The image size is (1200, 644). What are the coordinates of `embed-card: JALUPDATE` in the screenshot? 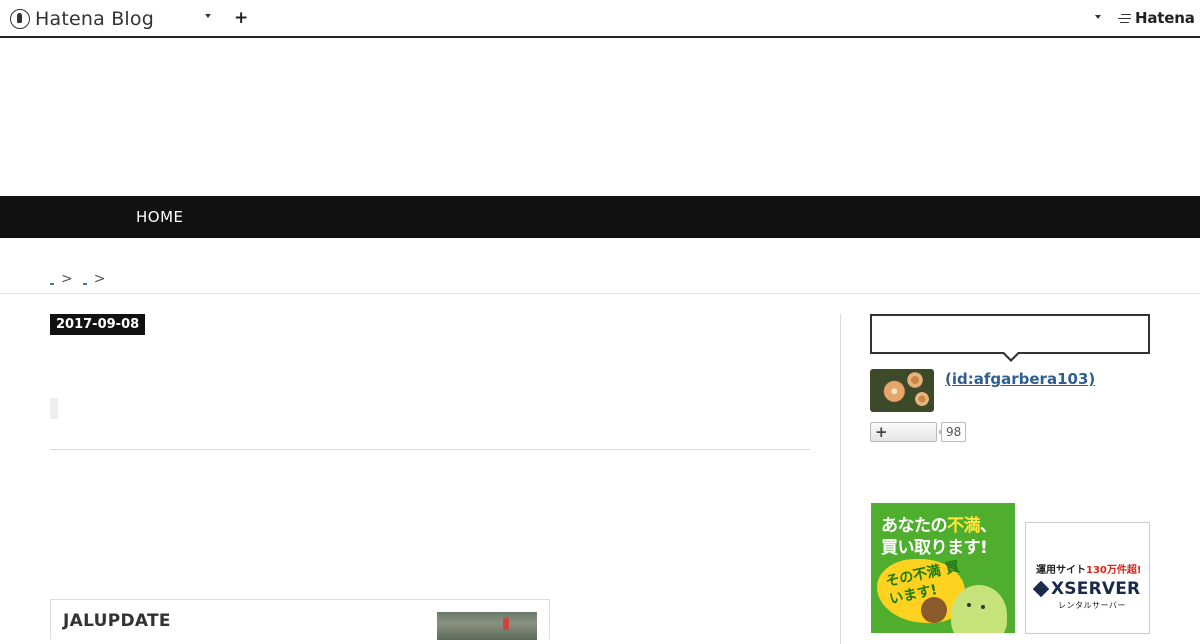 It's located at (300, 619).